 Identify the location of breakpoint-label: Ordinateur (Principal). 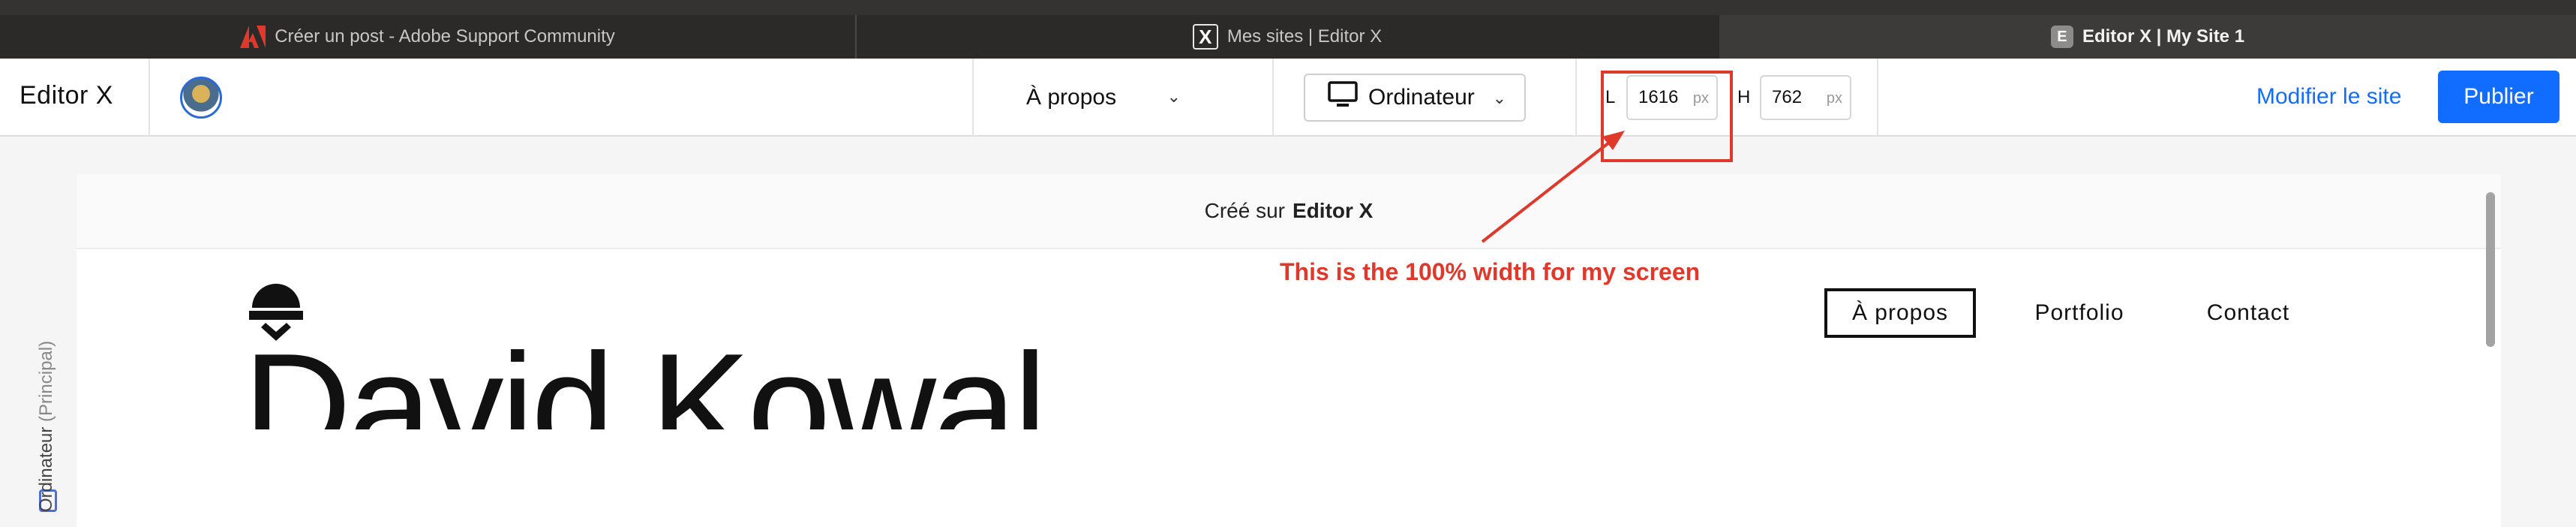
(46, 426).